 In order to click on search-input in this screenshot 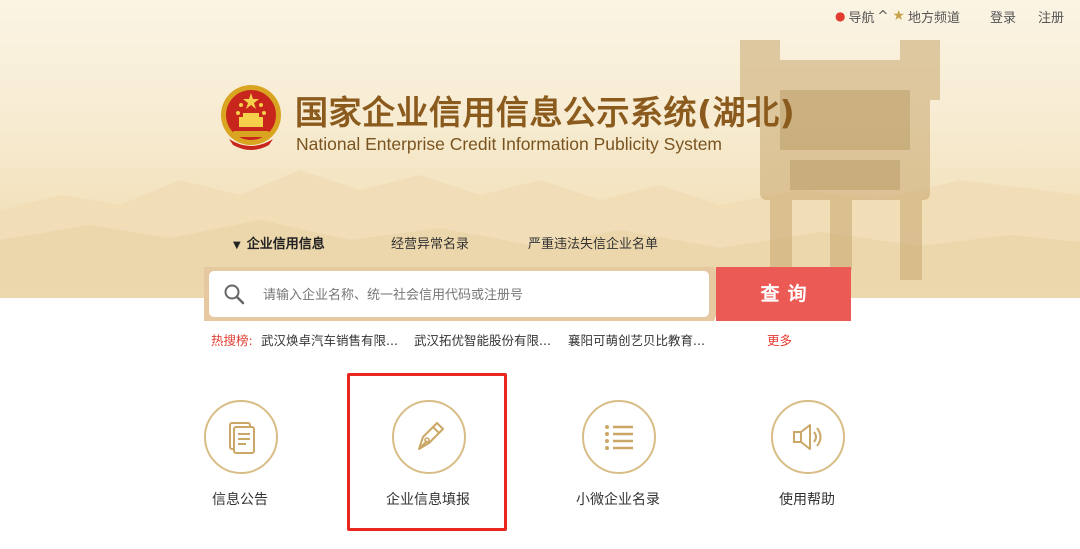, I will do `click(483, 295)`.